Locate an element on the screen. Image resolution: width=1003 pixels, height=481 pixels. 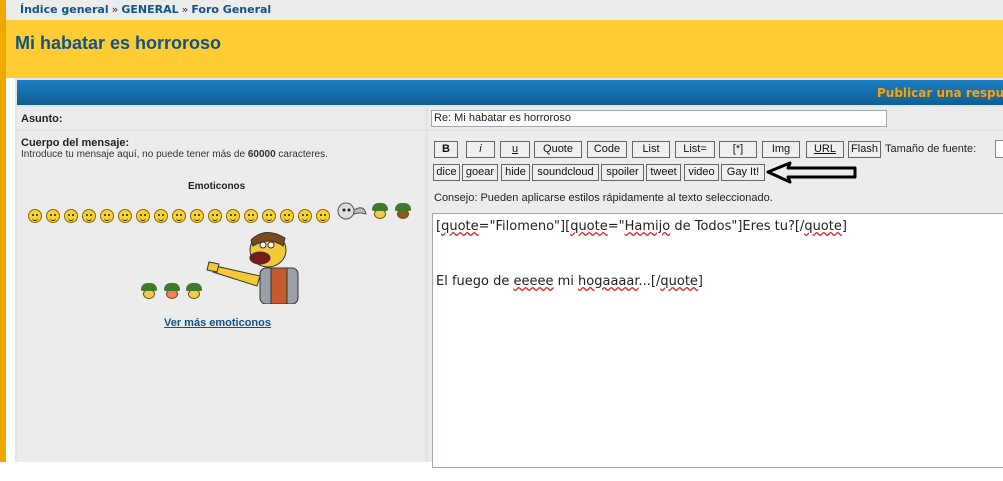
code-button: Code is located at coordinates (607, 149).